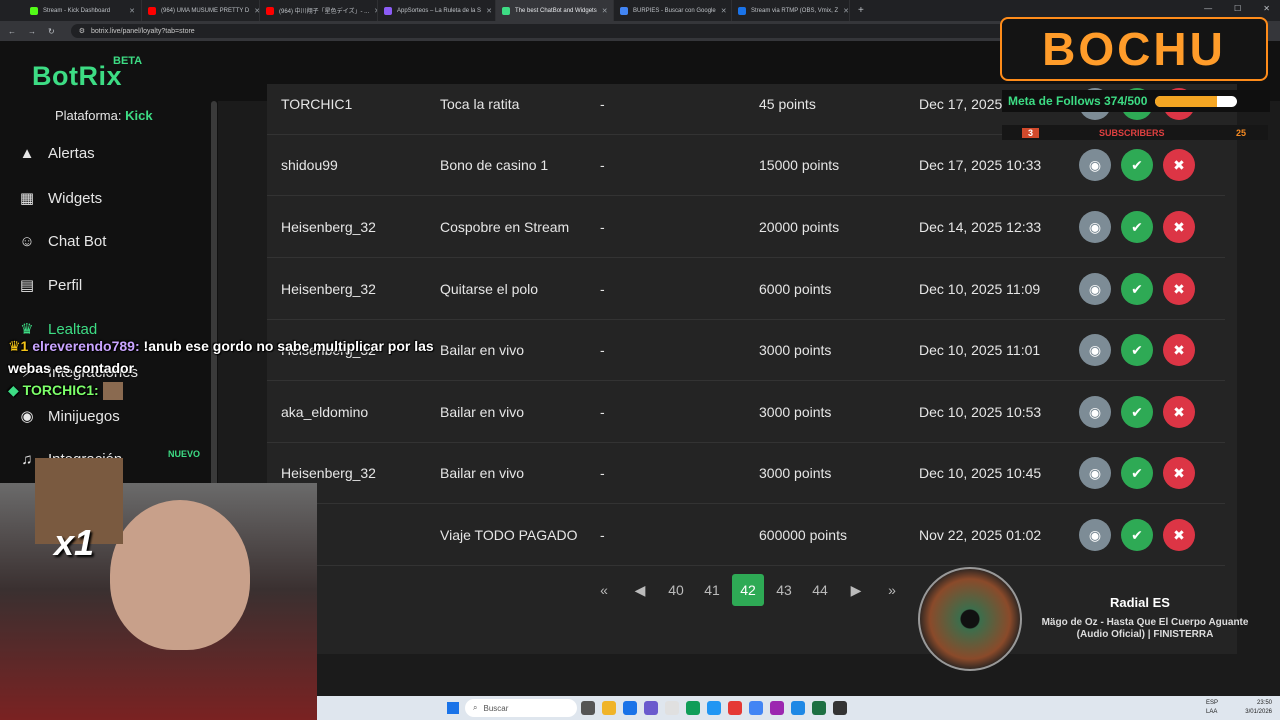 This screenshot has width=1280, height=720. I want to click on language-indicator: ESP LAA, so click(1212, 708).